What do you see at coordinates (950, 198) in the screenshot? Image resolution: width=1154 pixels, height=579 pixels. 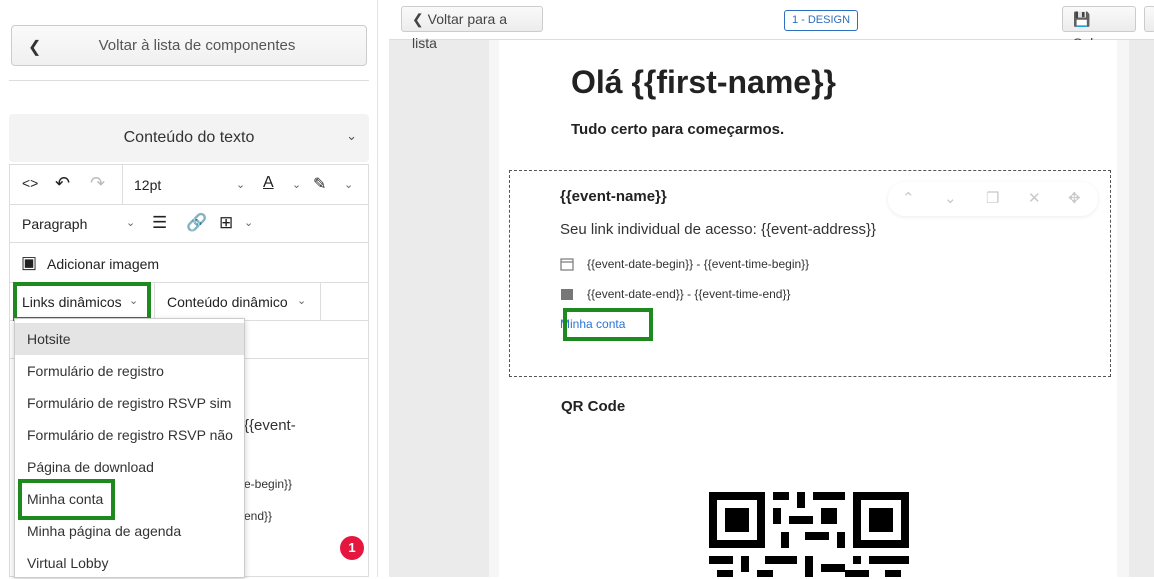 I see `move-down-icon: ⌄` at bounding box center [950, 198].